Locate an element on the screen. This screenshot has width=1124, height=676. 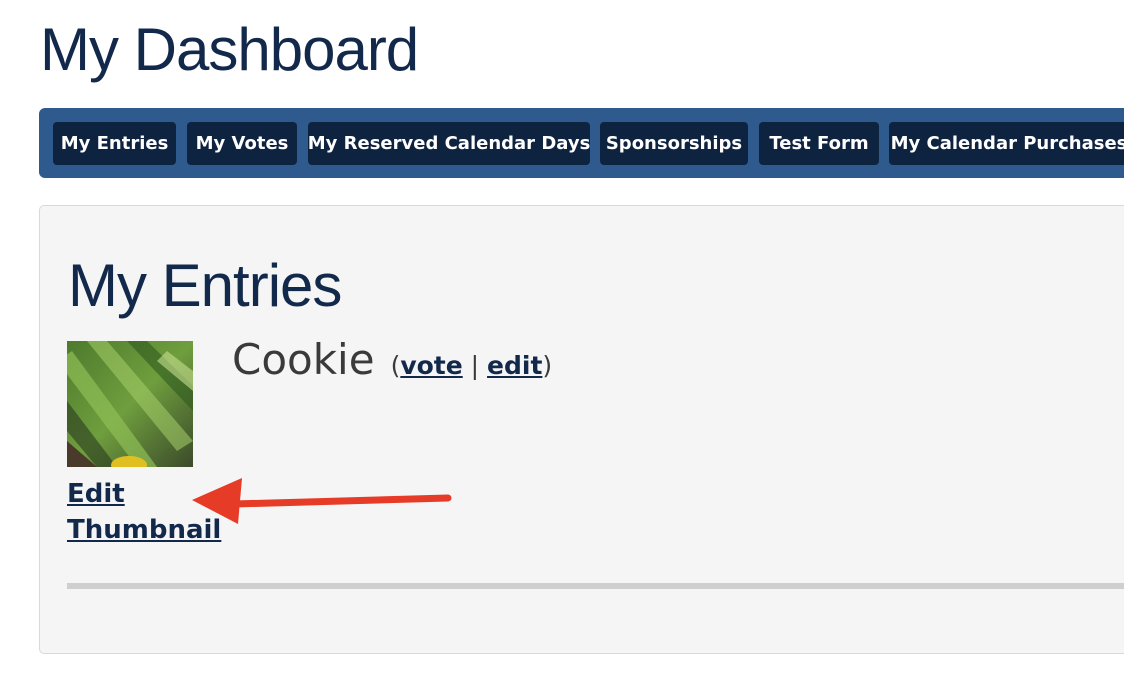
entry-row: Cookie (vote | edit) is located at coordinates (392, 359).